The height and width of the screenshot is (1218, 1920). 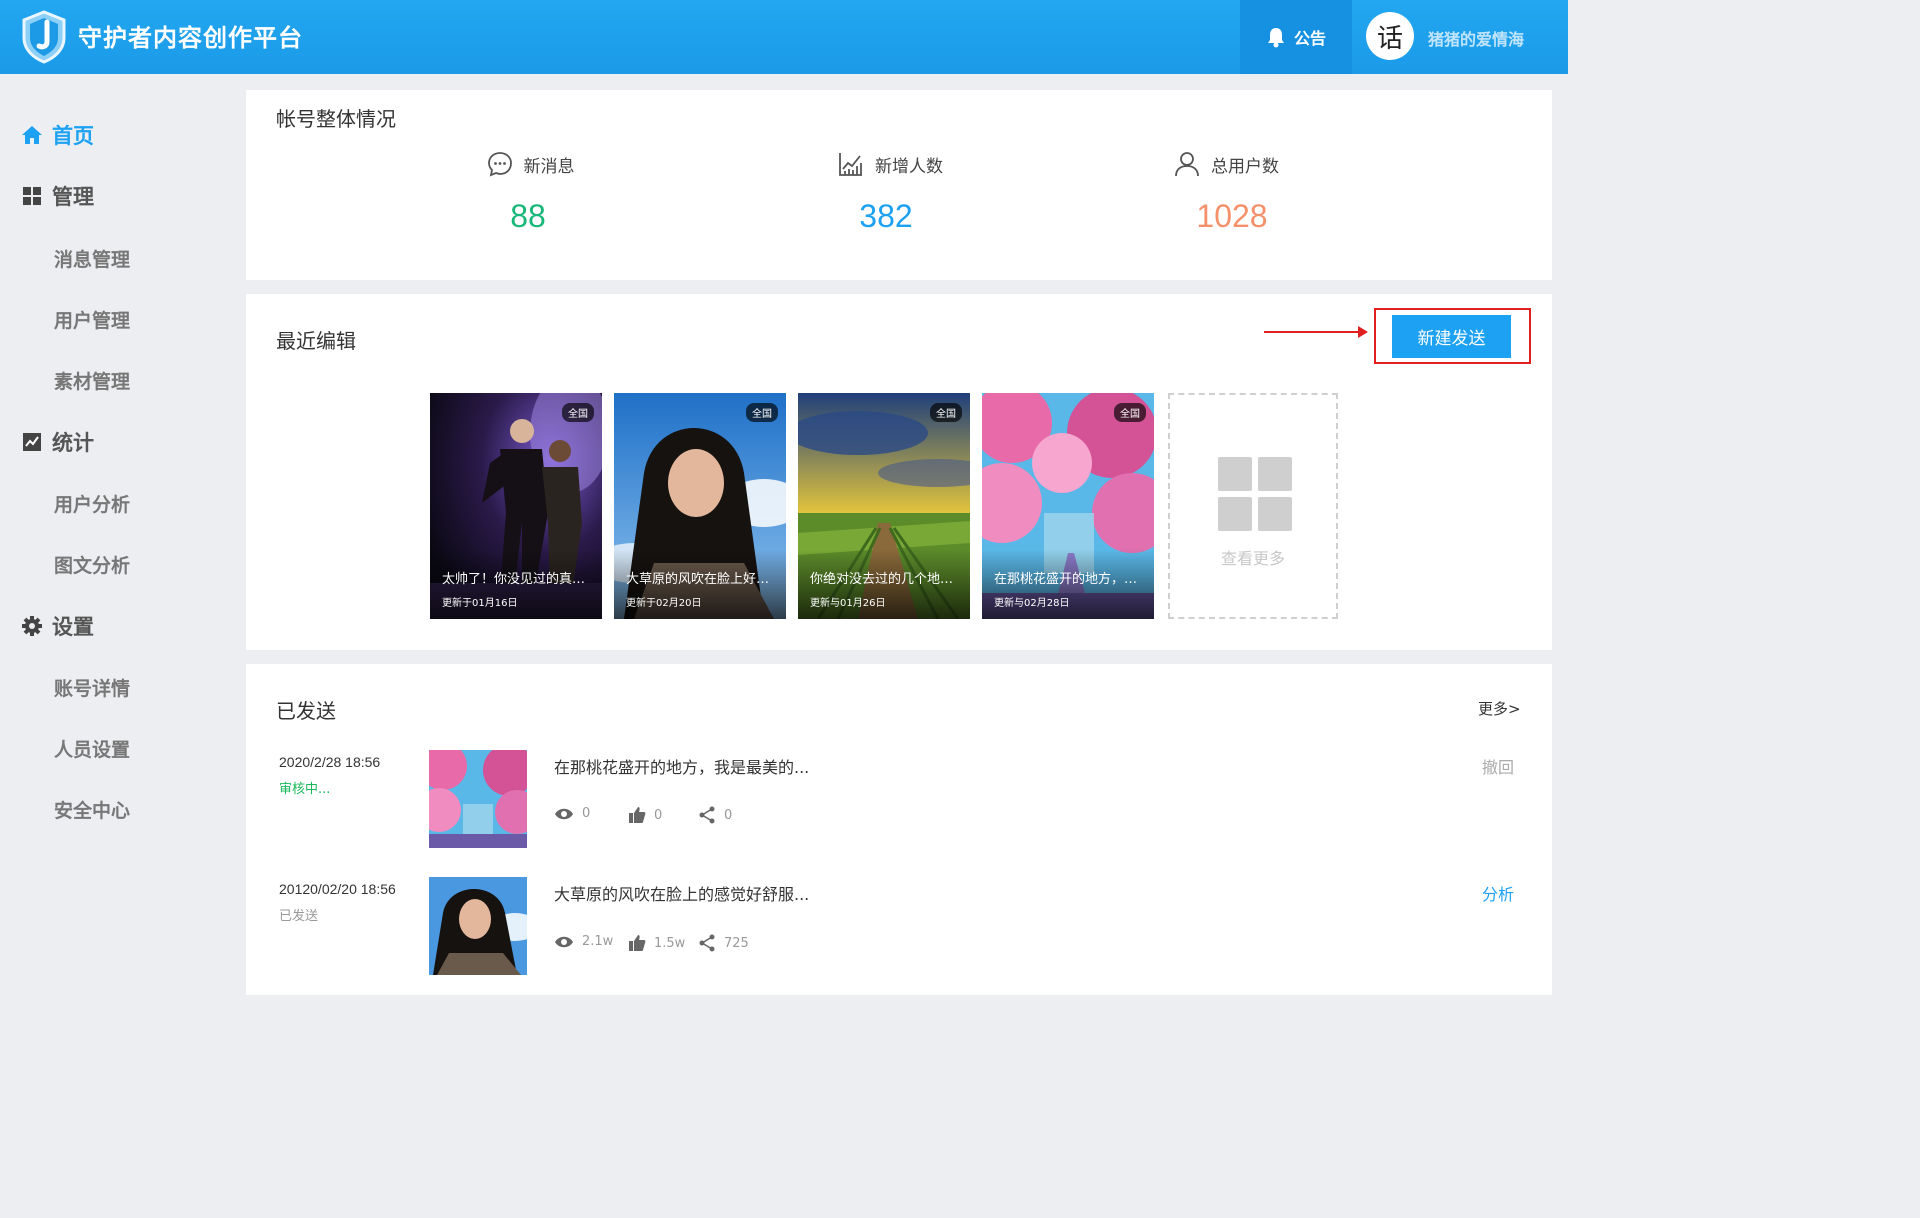 I want to click on user-icon, so click(x=1187, y=164).